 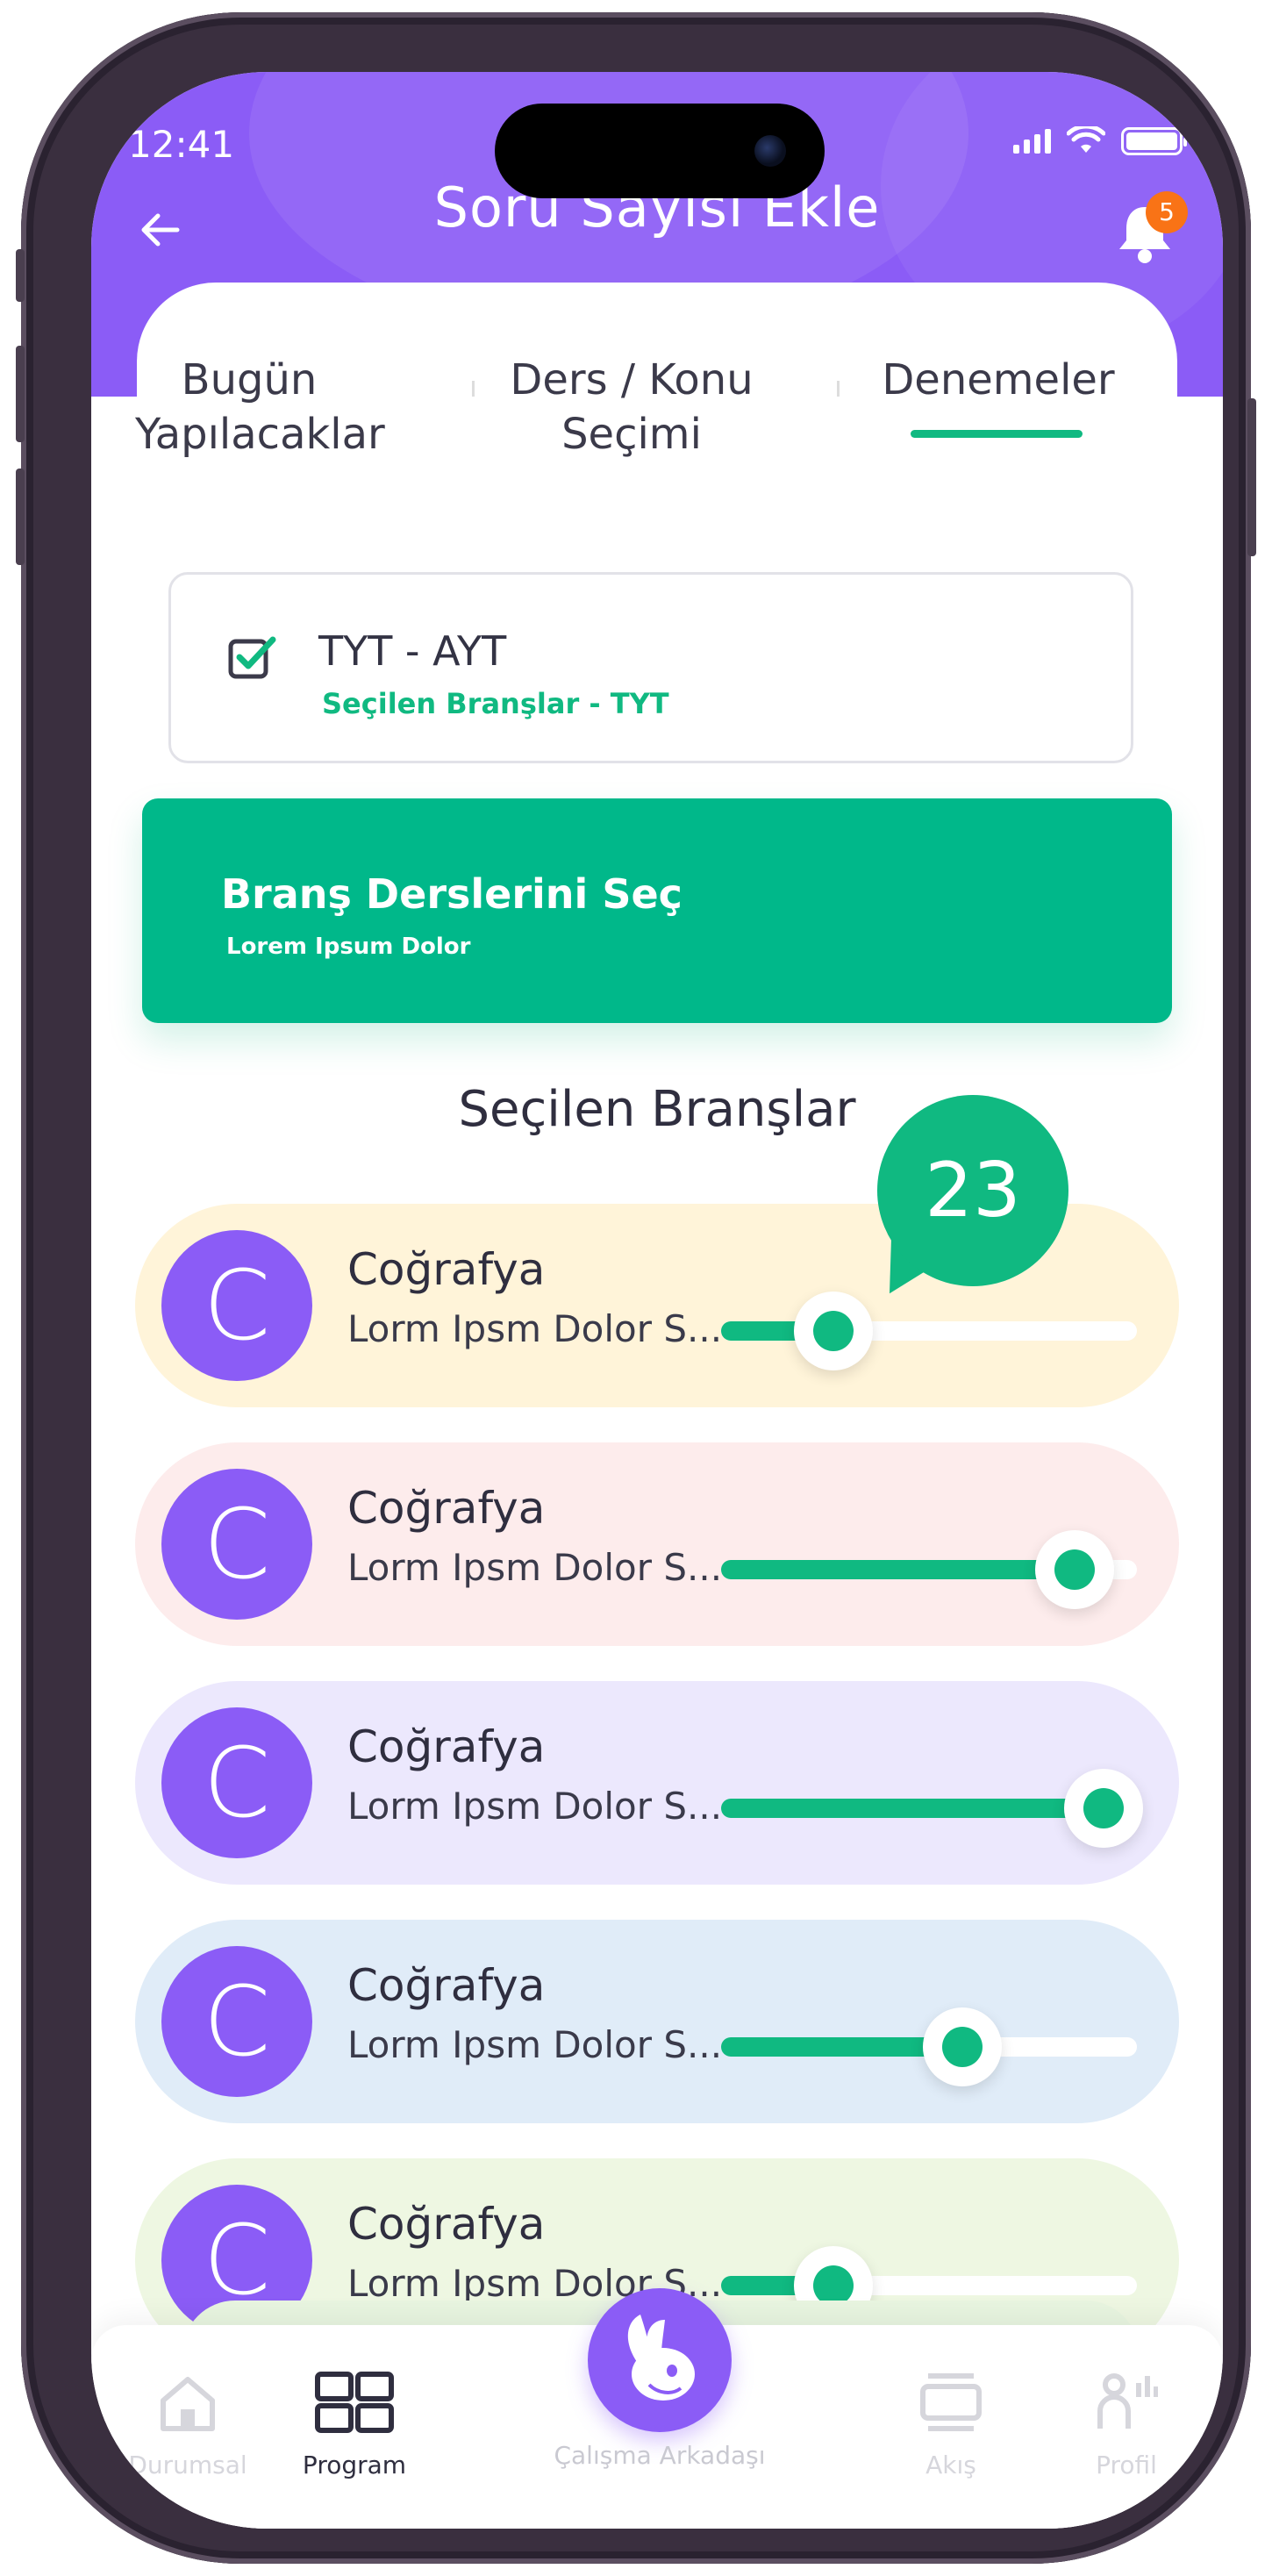 I want to click on exam-select-subtitle: Seçilen Branşlar - TYT, so click(x=495, y=703).